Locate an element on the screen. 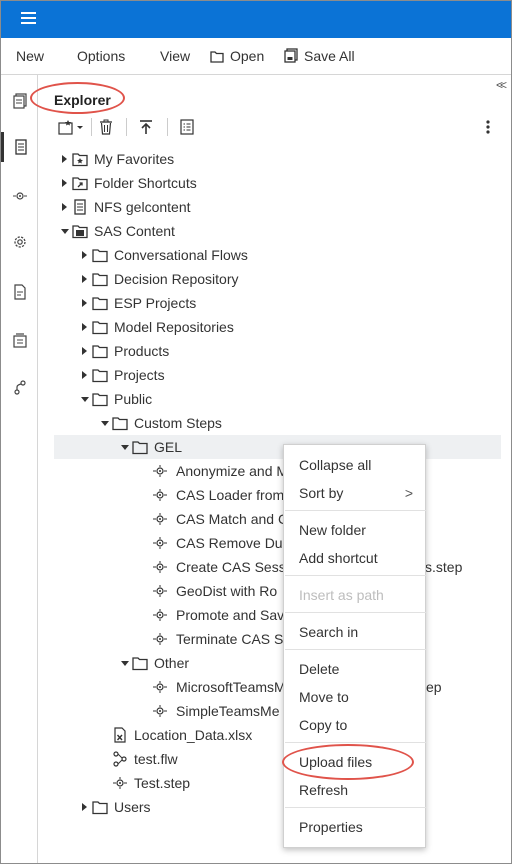 The width and height of the screenshot is (512, 864). ctx-refresh: Refresh is located at coordinates (354, 790).